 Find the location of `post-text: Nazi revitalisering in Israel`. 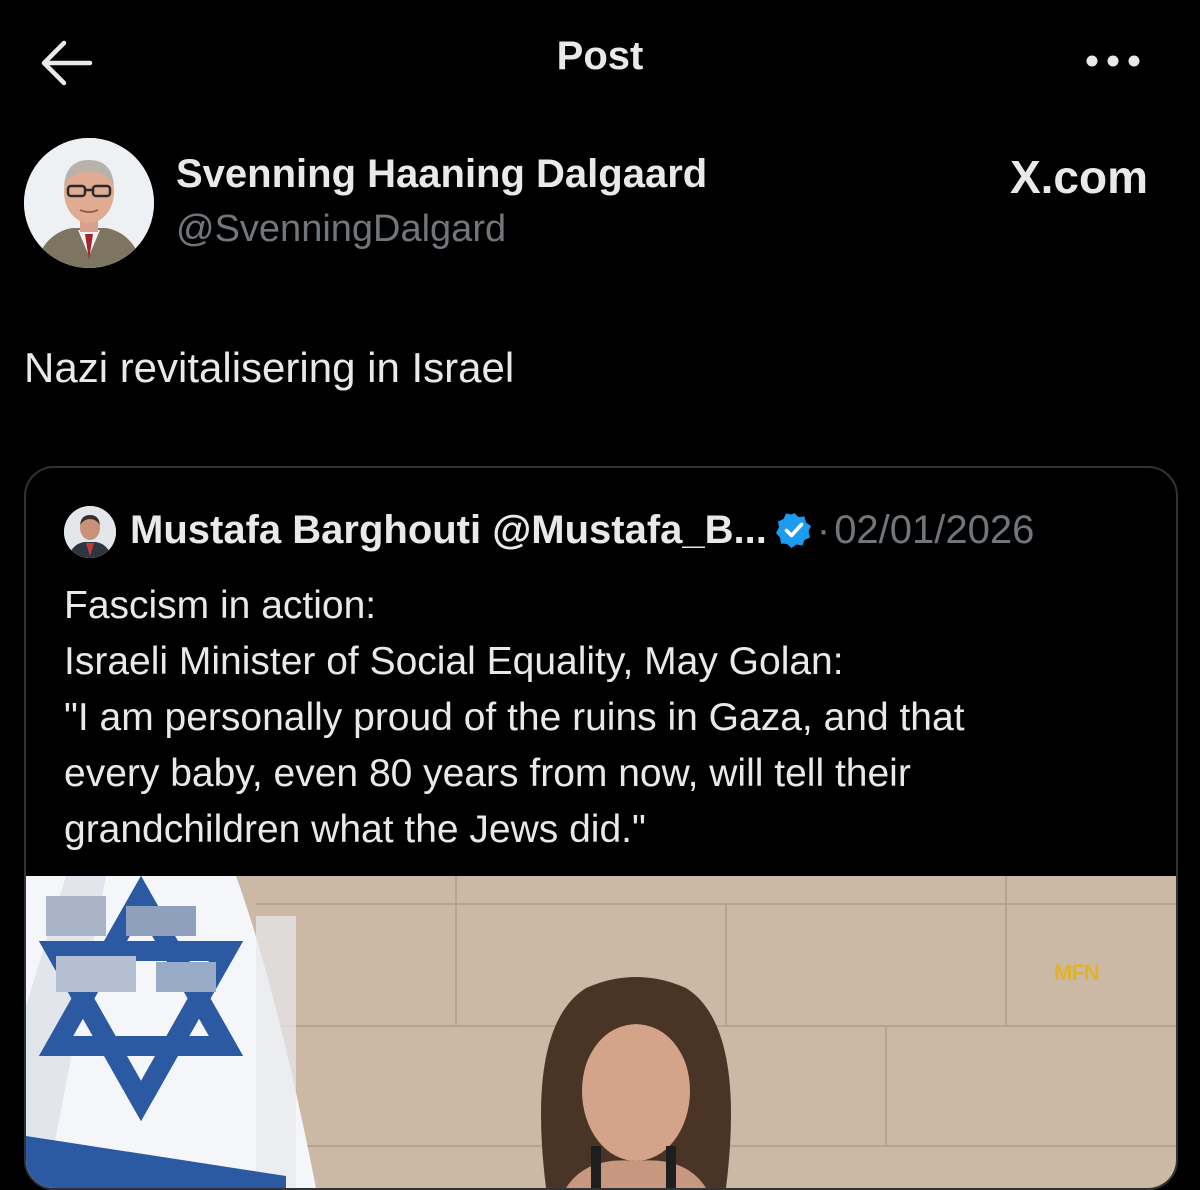

post-text: Nazi revitalisering in Israel is located at coordinates (269, 367).